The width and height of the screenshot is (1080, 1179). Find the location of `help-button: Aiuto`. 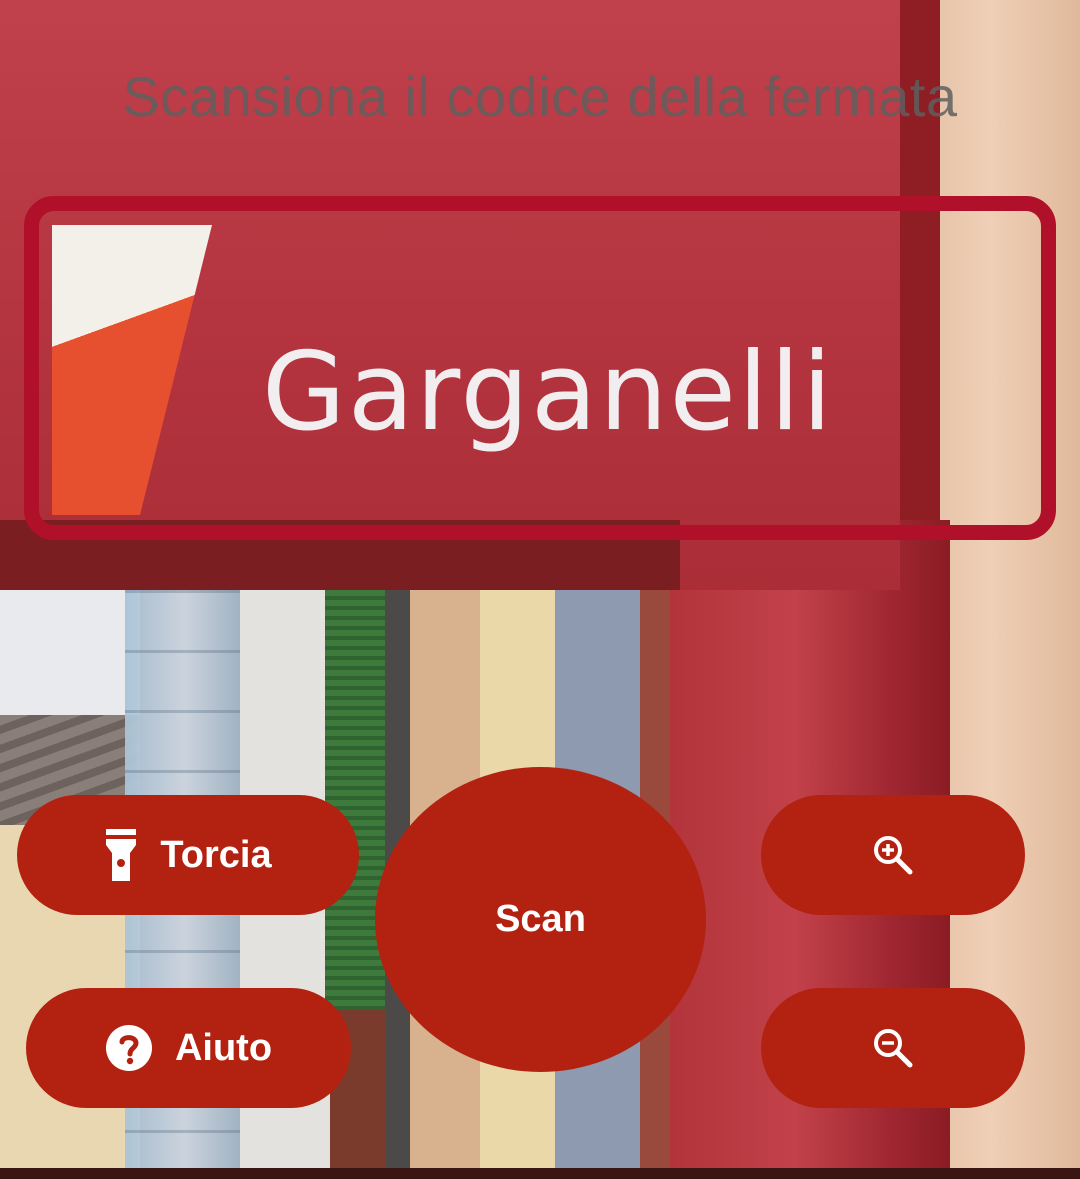

help-button: Aiuto is located at coordinates (188, 1048).